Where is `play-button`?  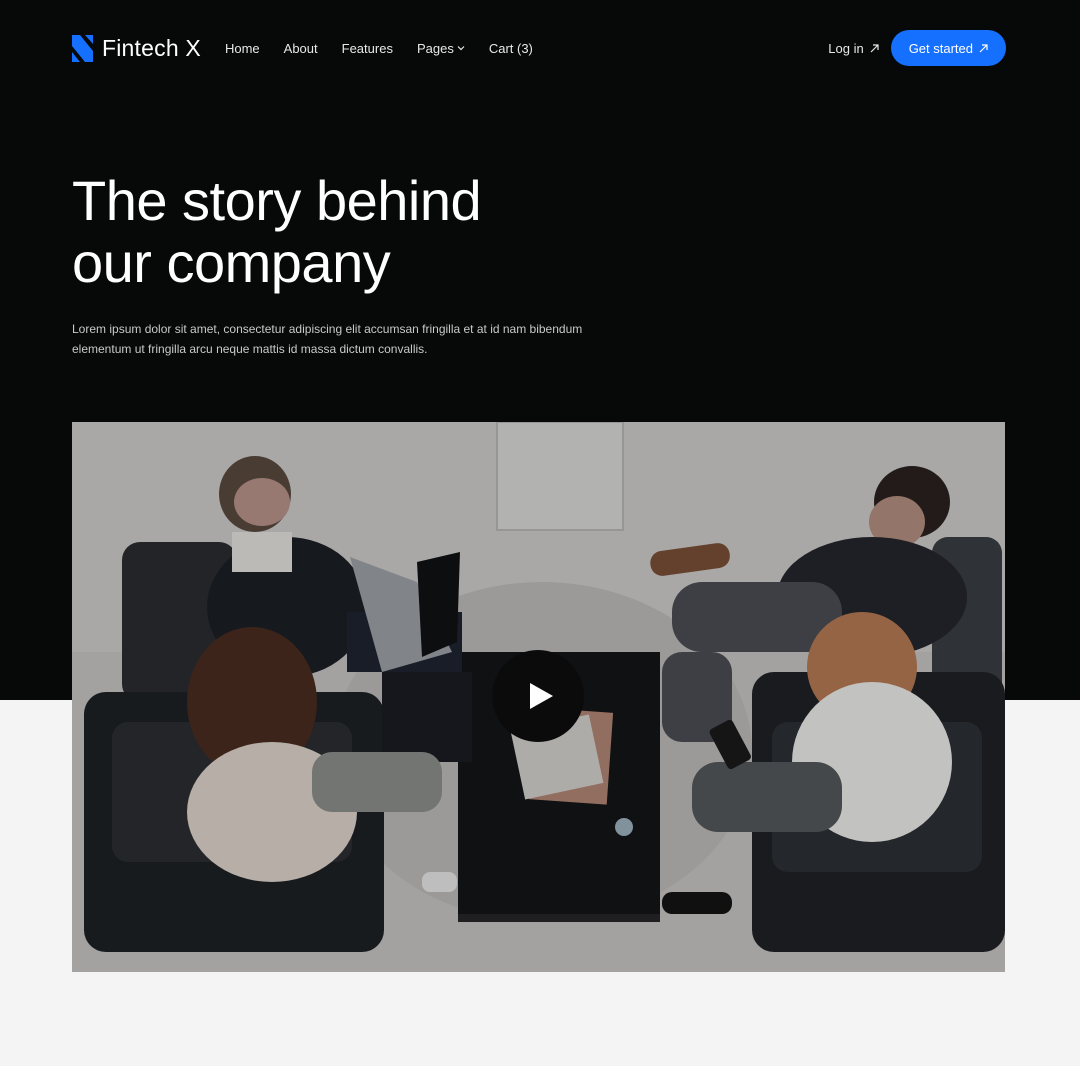
play-button is located at coordinates (538, 696).